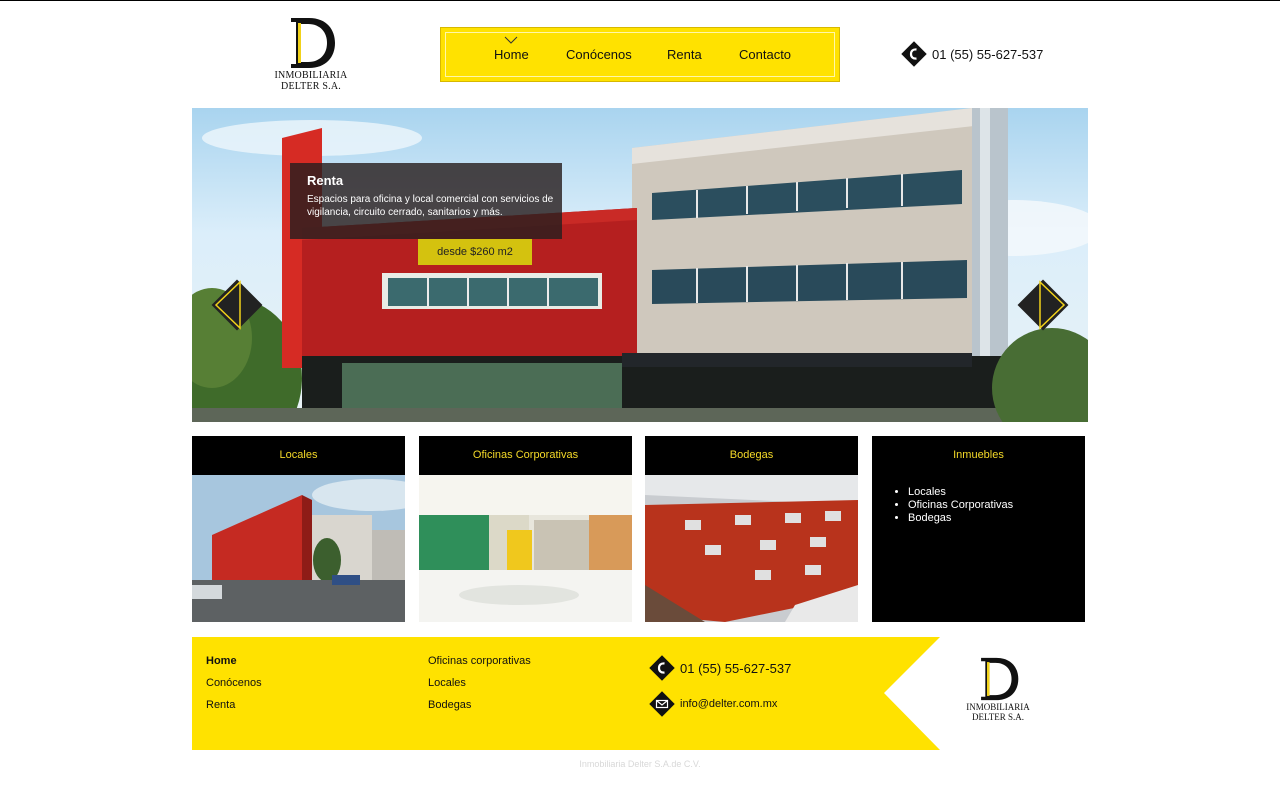  Describe the element at coordinates (996, 518) in the screenshot. I see `list-item: Bodegas` at that location.